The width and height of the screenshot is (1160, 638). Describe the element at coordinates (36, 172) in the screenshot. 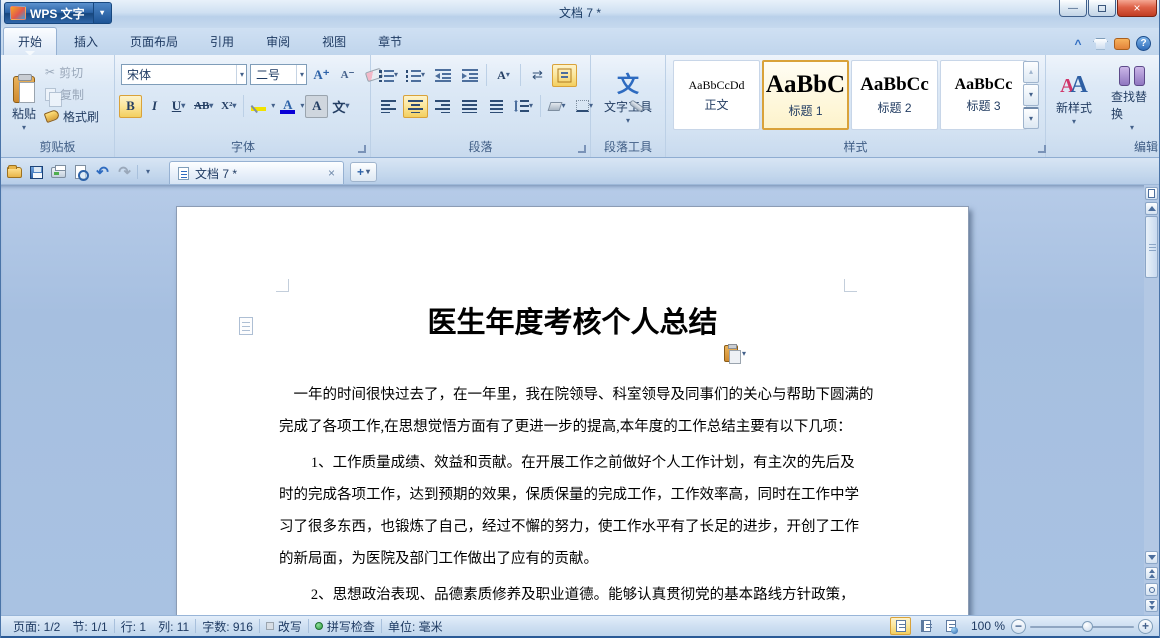

I see `save-button` at that location.